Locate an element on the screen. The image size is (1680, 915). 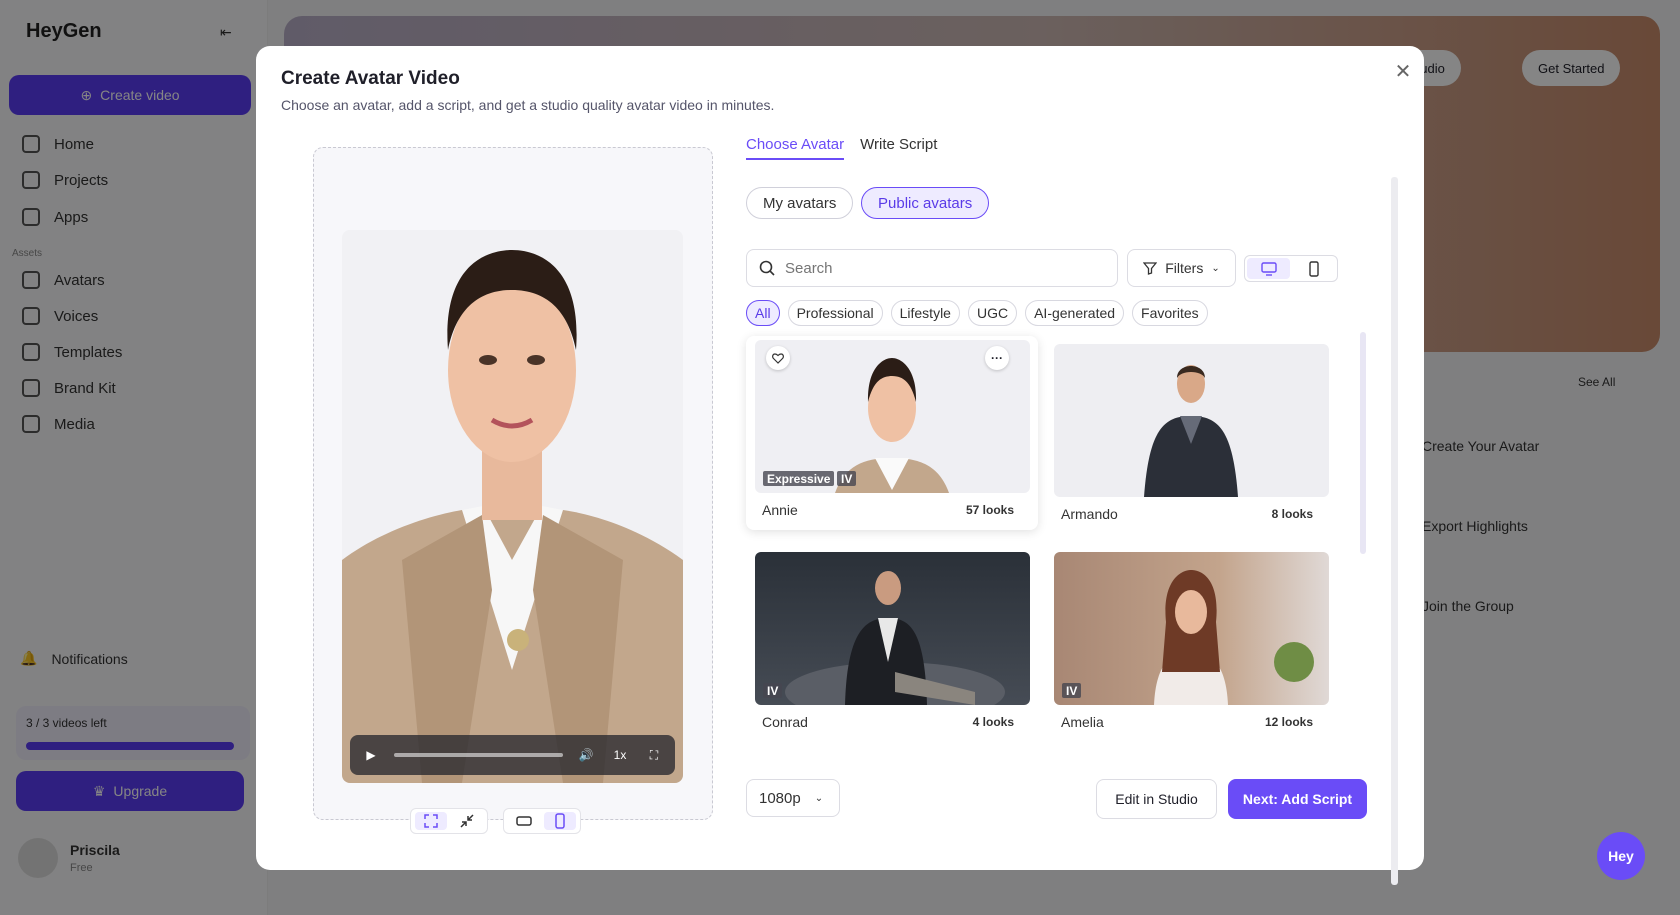
volume-icon: 🔊 is located at coordinates (586, 755).